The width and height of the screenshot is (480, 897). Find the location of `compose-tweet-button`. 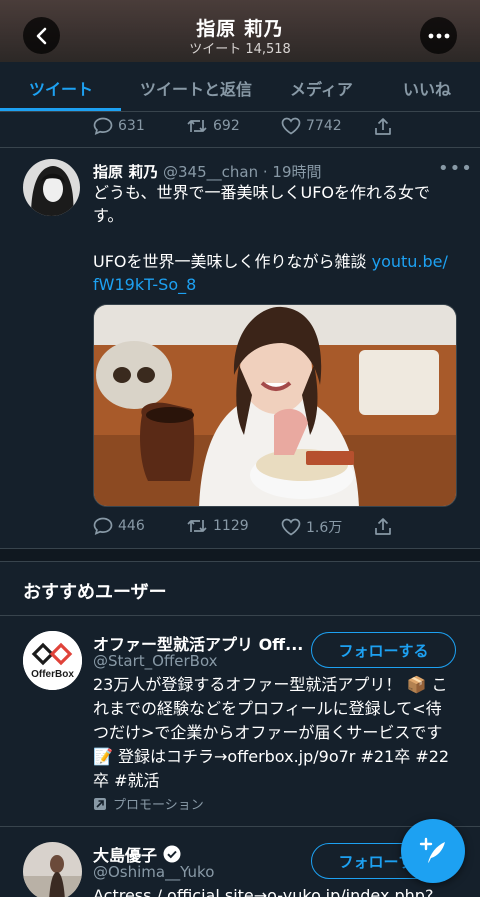

compose-tweet-button is located at coordinates (433, 851).